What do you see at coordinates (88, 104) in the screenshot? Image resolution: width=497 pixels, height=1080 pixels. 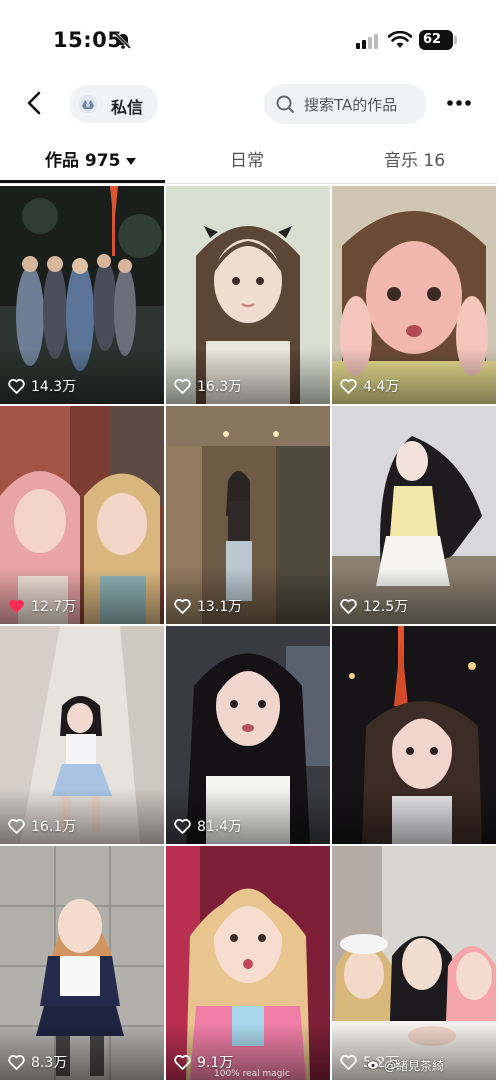 I see `dm-avatar-icon` at bounding box center [88, 104].